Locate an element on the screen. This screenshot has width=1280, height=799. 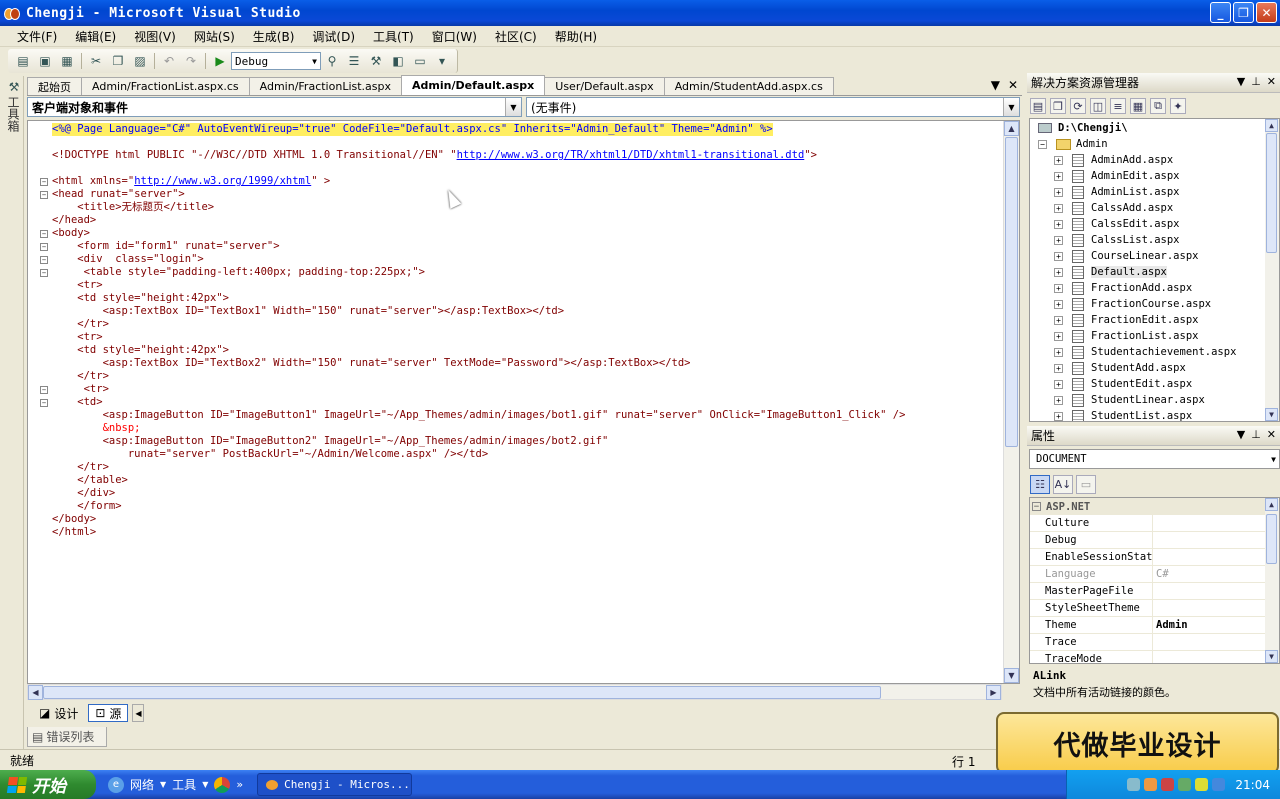
solution-config-dropdown: Debug ▼ is located at coordinates (276, 61).